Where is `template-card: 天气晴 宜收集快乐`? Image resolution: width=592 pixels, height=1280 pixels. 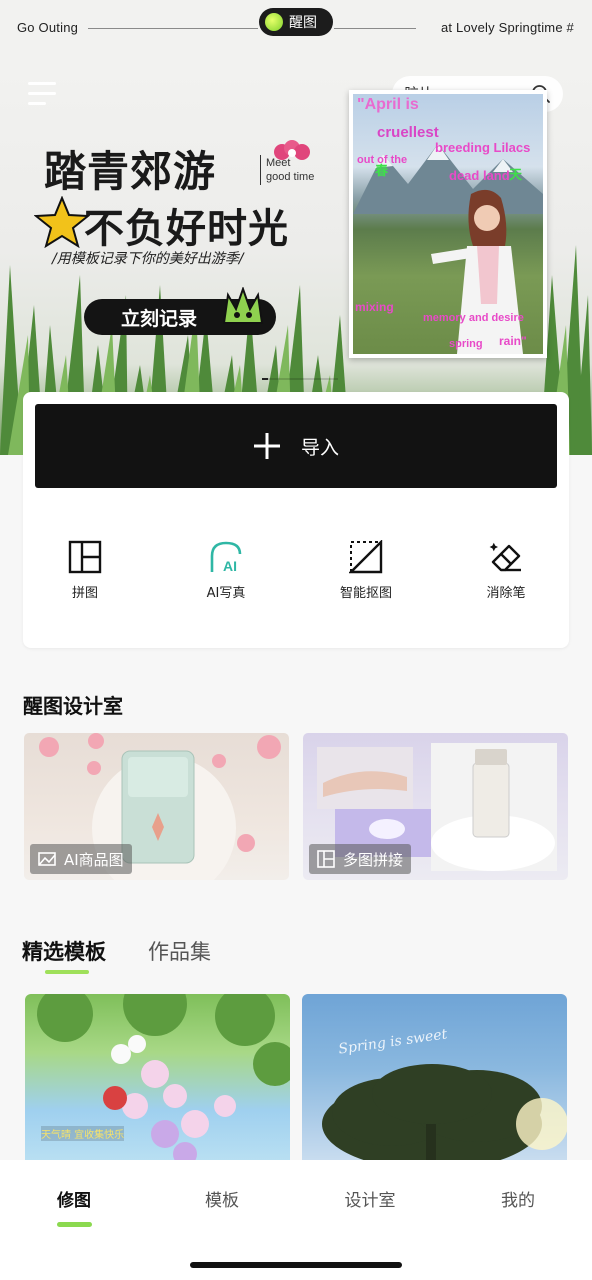
template-card: 天气晴 宜收集快乐 is located at coordinates (157, 1077).